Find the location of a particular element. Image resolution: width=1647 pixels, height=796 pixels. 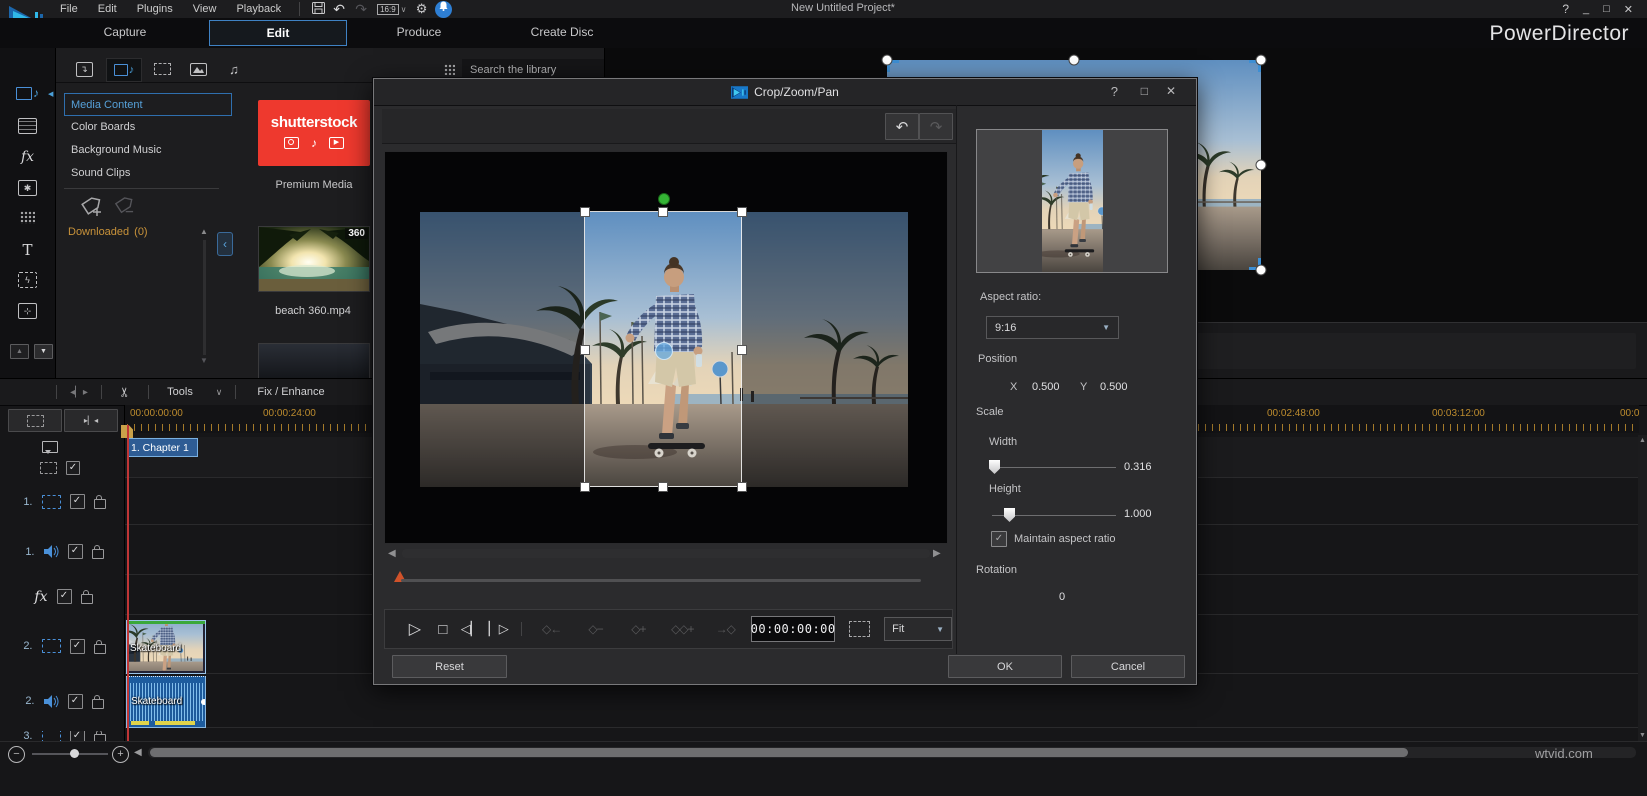

rail-item-media: ♪ is located at coordinates (27, 93).